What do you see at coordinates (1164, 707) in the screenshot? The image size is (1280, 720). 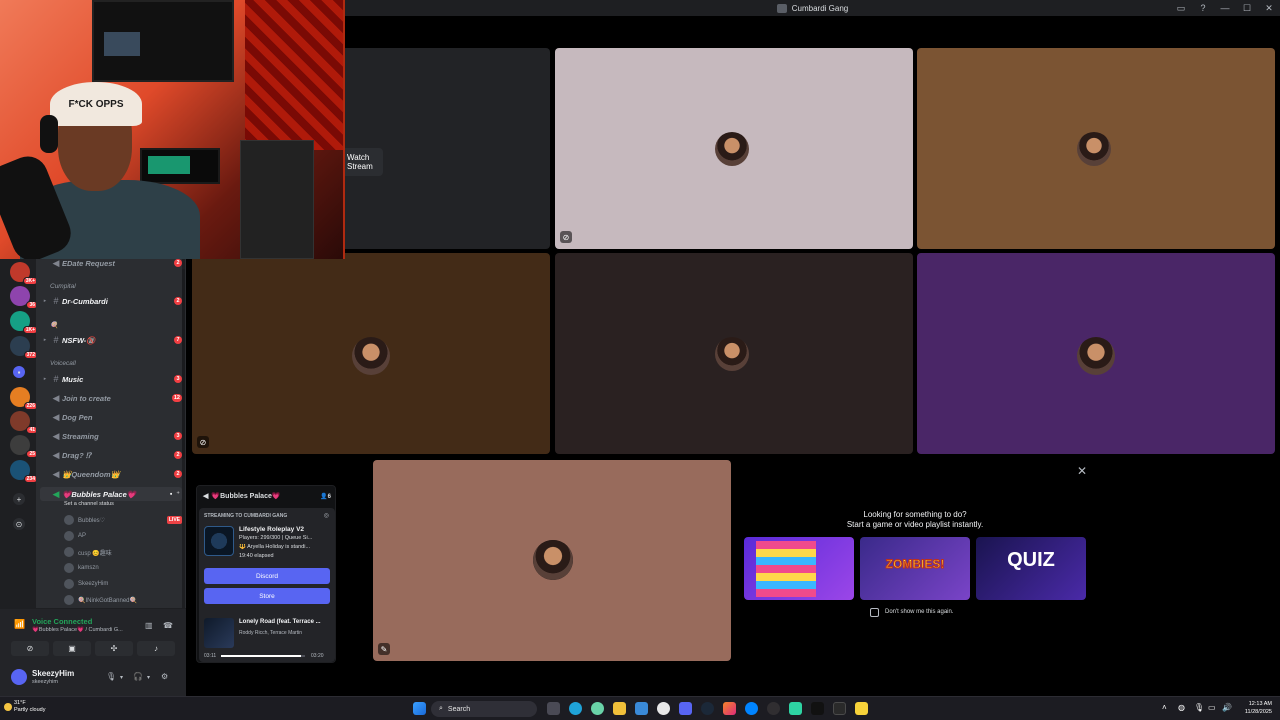 I see `chevron-up-icon: ˄` at bounding box center [1164, 707].